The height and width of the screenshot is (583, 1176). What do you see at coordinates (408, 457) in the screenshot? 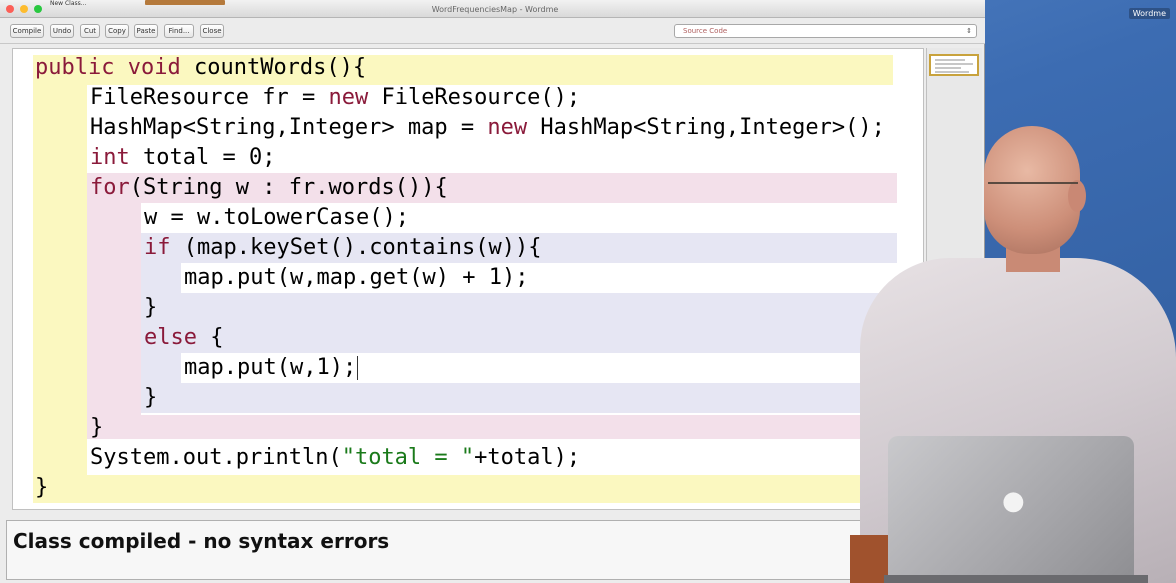
I see `string-literal: "total = "` at bounding box center [408, 457].